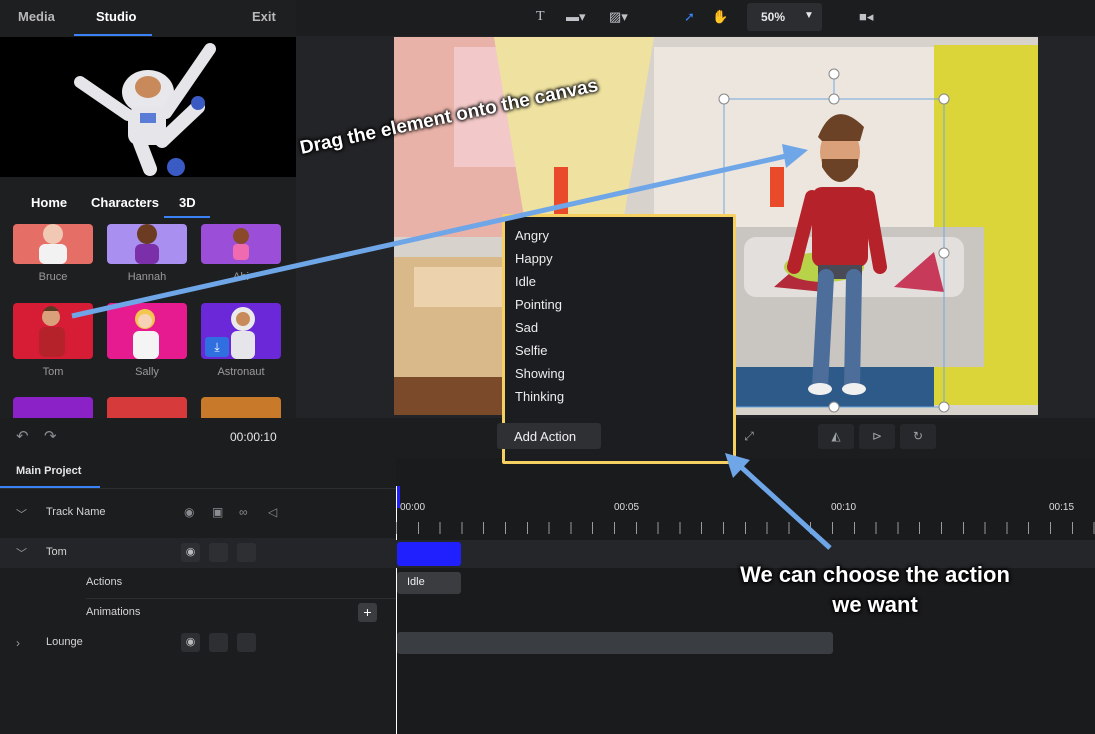 The width and height of the screenshot is (1095, 734). What do you see at coordinates (875, 589) in the screenshot?
I see `choose-action-text: We can choose the action we want` at bounding box center [875, 589].